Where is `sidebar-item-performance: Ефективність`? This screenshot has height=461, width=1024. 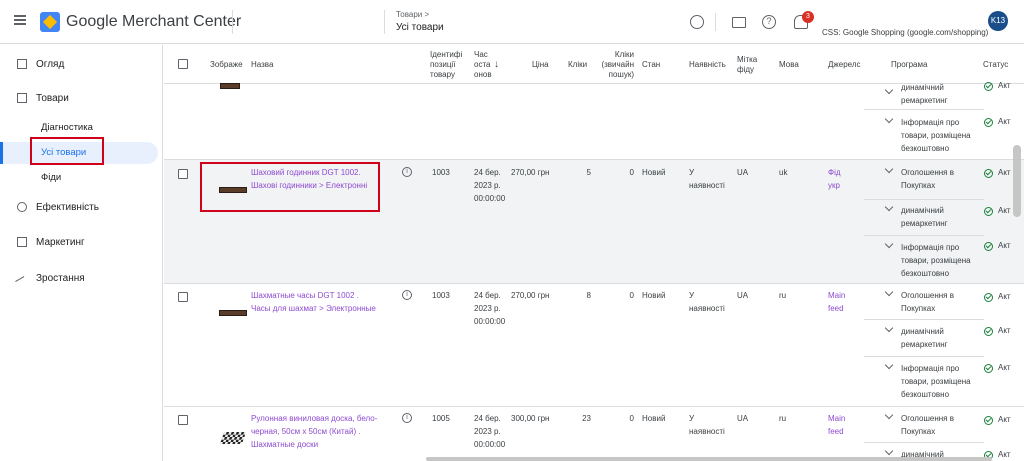
sidebar-item-performance: Ефективність is located at coordinates (80, 208).